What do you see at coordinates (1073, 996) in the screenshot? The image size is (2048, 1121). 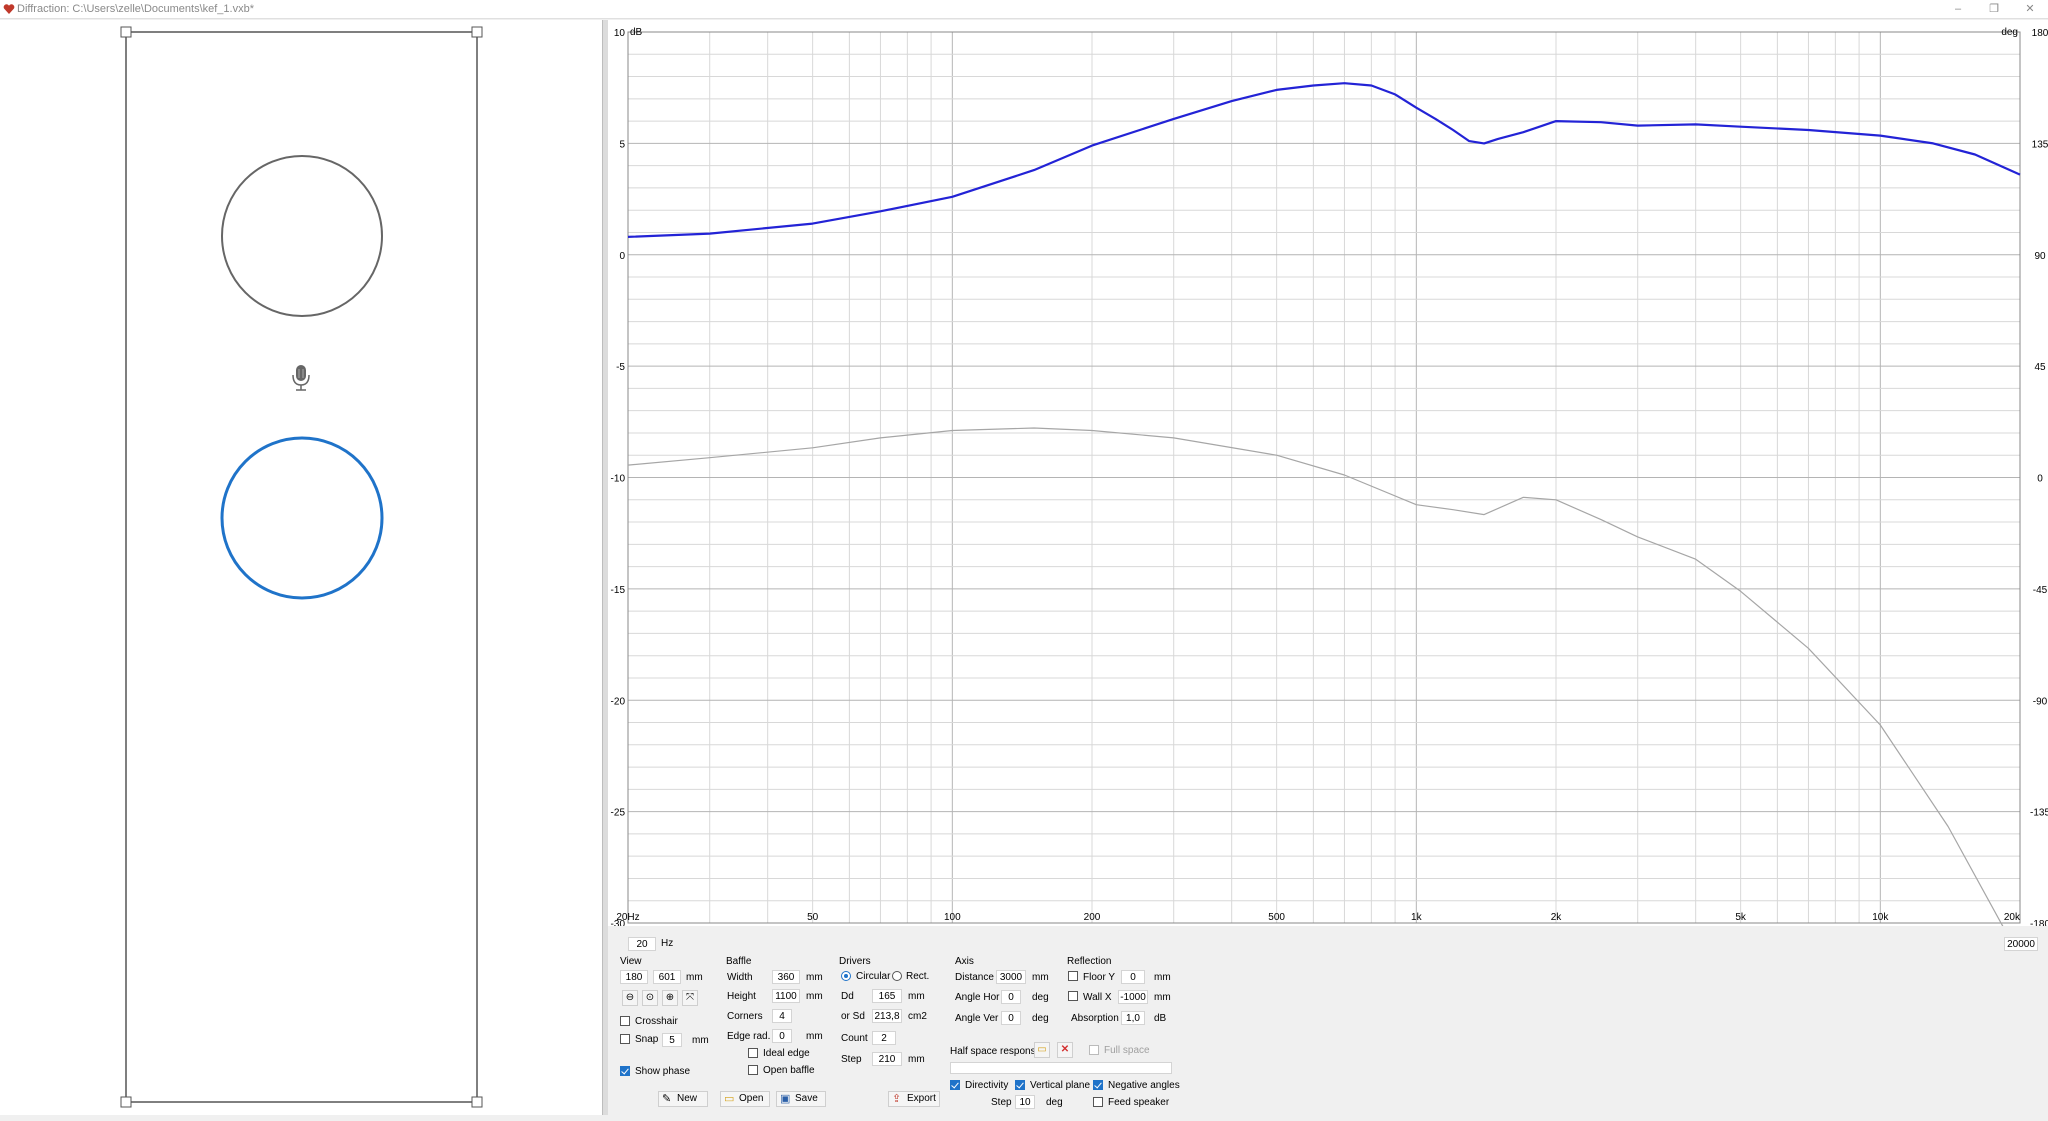 I see `wall-checkbox` at bounding box center [1073, 996].